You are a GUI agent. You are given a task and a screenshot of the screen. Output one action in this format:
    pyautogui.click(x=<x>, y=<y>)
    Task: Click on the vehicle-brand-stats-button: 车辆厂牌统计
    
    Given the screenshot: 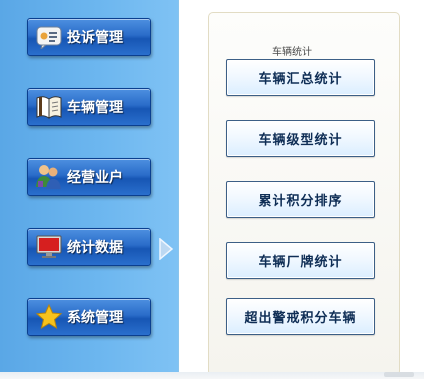 What is the action you would take?
    pyautogui.click(x=300, y=260)
    